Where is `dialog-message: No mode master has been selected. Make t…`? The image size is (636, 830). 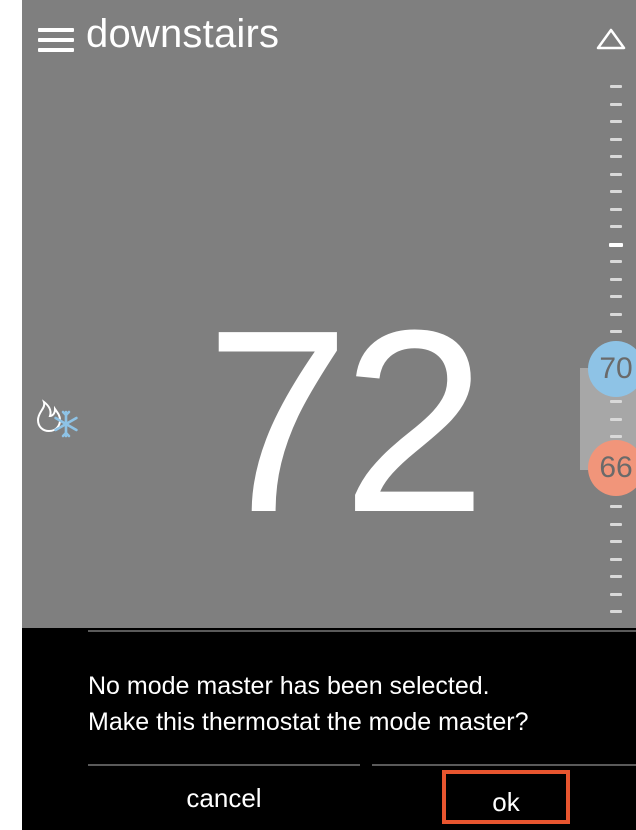
dialog-message: No mode master has been selected. Make t… is located at coordinates (308, 704).